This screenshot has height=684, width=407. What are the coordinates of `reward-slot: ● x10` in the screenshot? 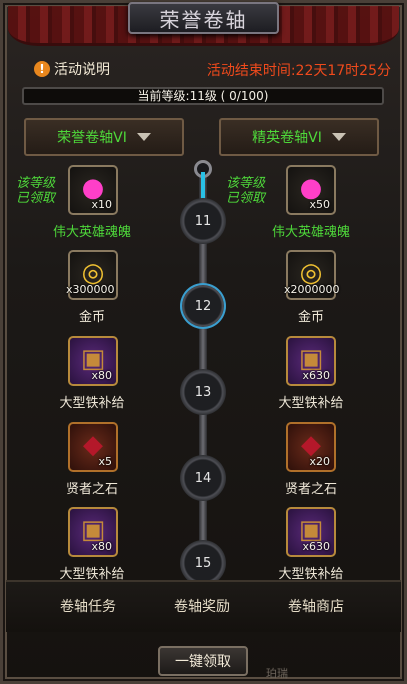 It's located at (93, 190).